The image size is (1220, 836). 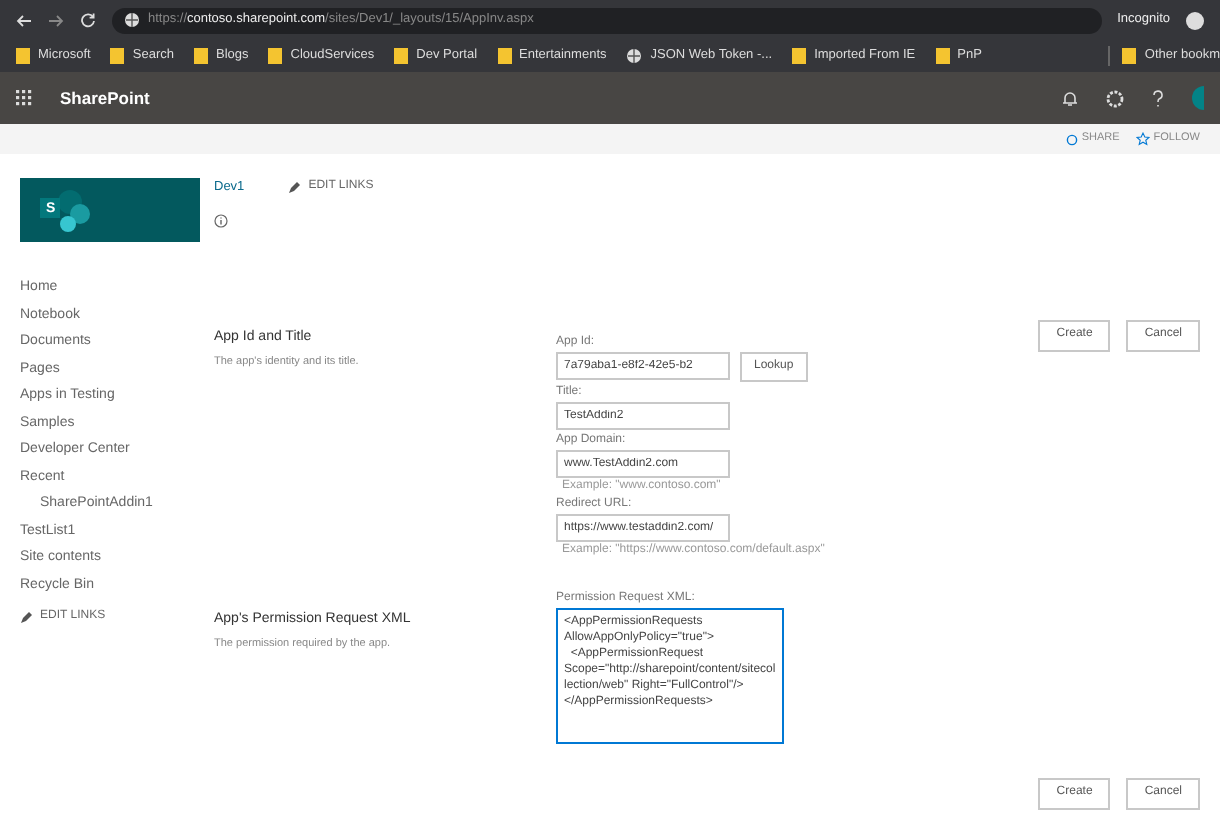 What do you see at coordinates (24, 20) in the screenshot?
I see `back-icon` at bounding box center [24, 20].